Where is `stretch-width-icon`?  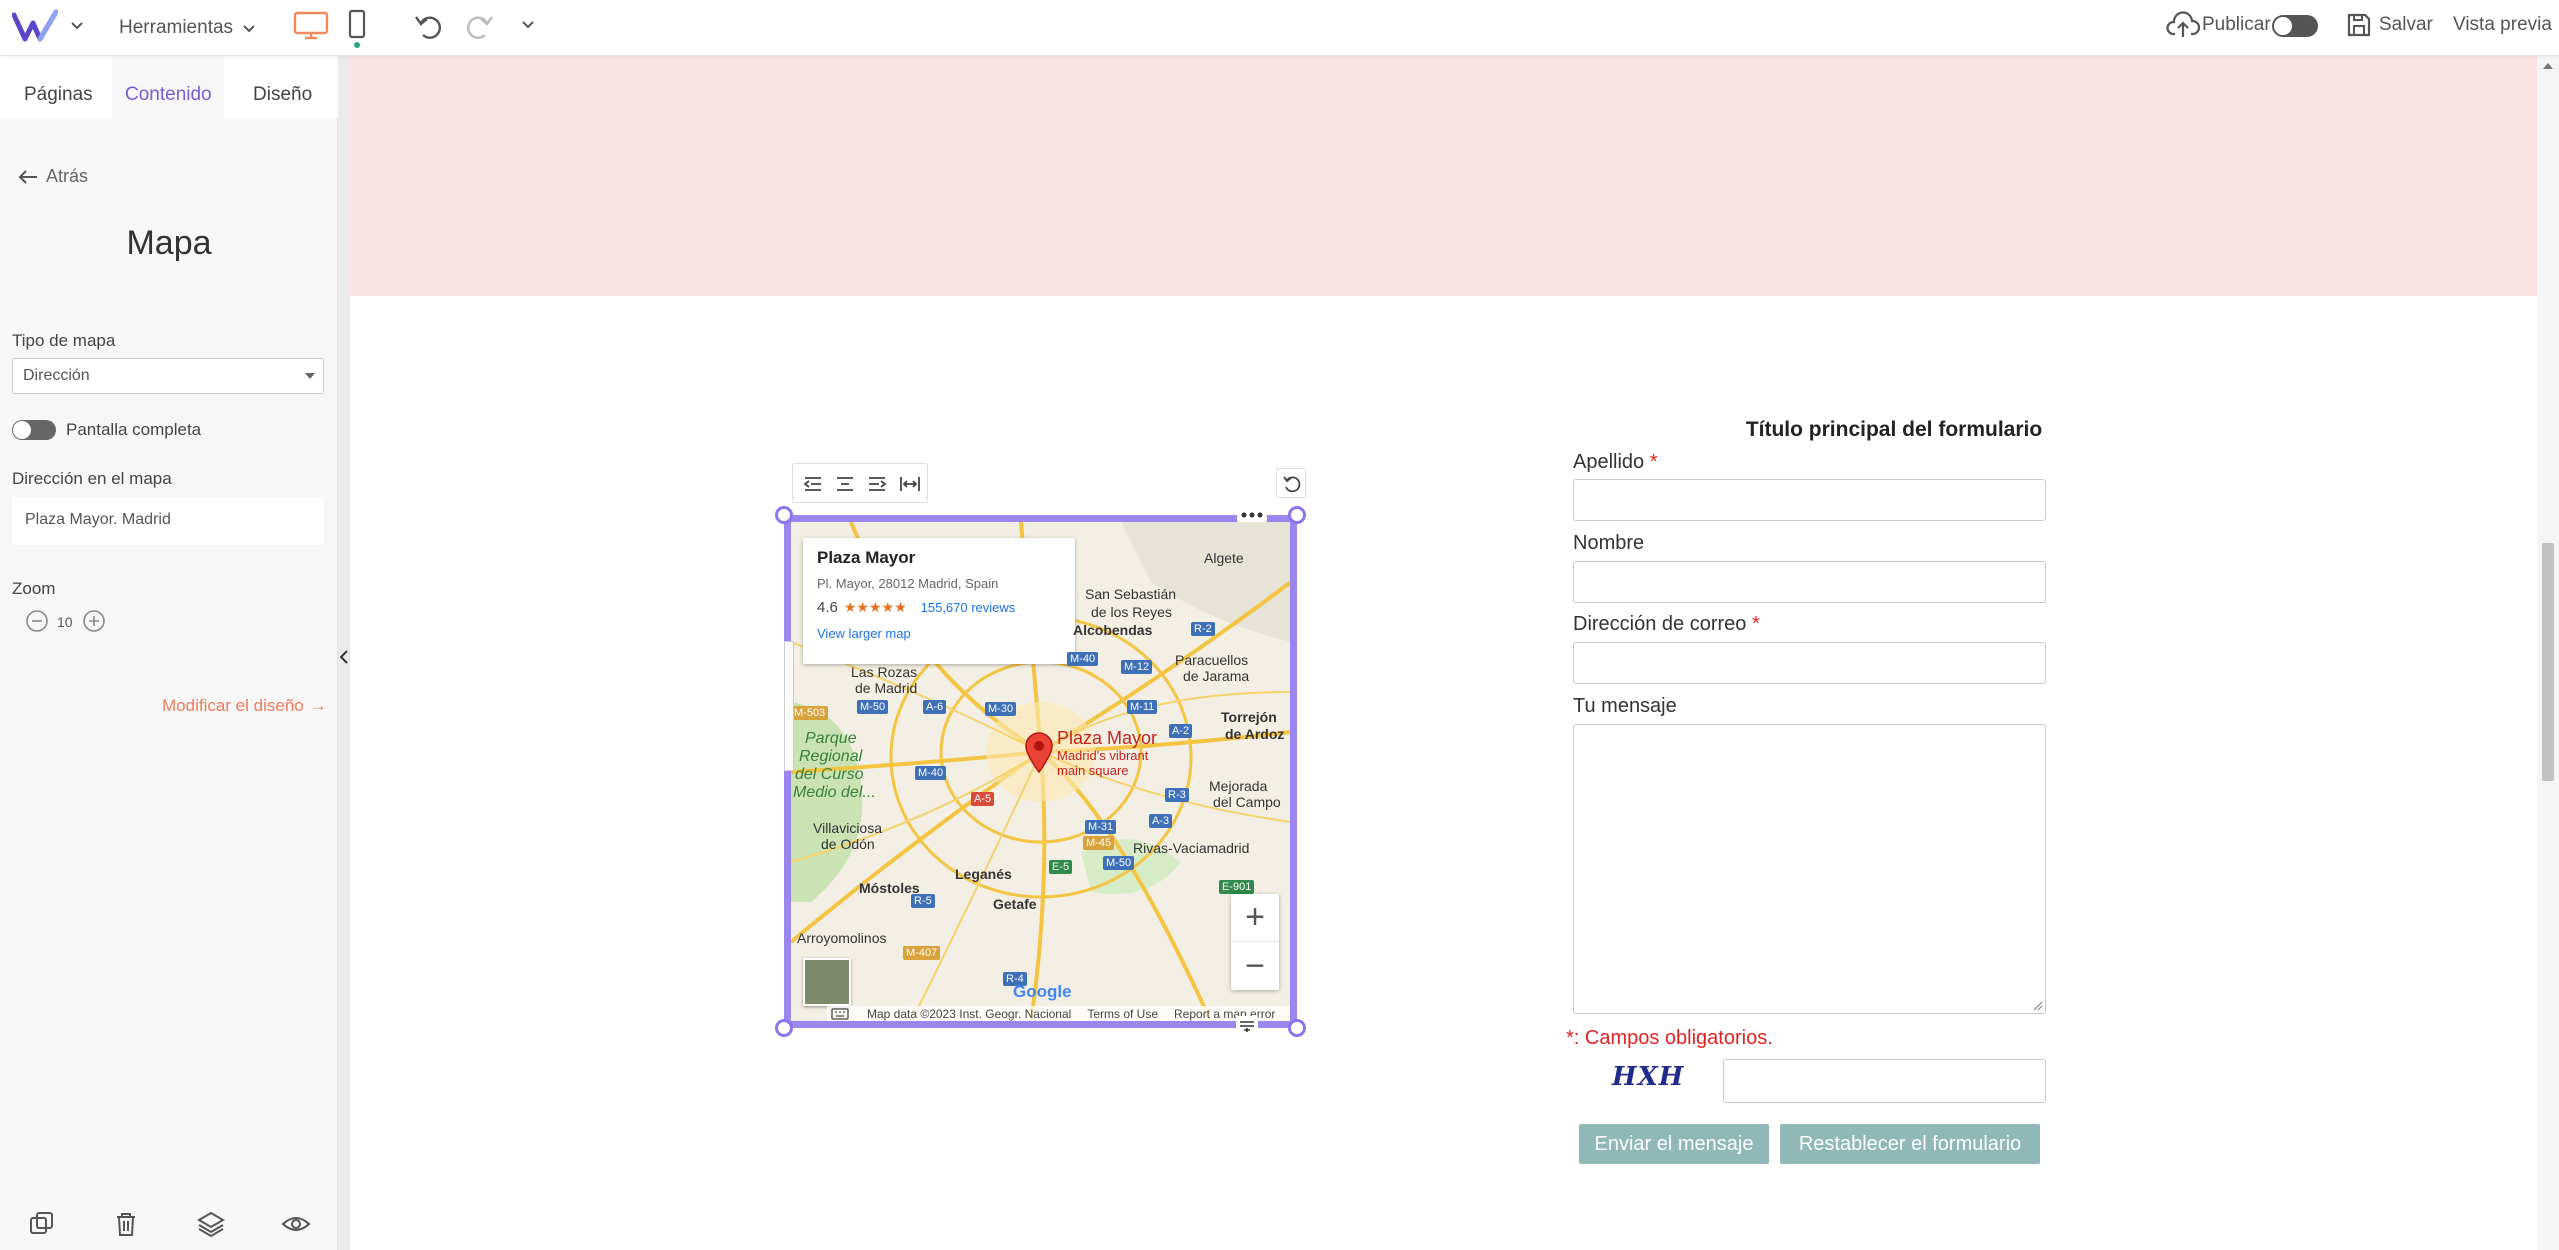
stretch-width-icon is located at coordinates (910, 484).